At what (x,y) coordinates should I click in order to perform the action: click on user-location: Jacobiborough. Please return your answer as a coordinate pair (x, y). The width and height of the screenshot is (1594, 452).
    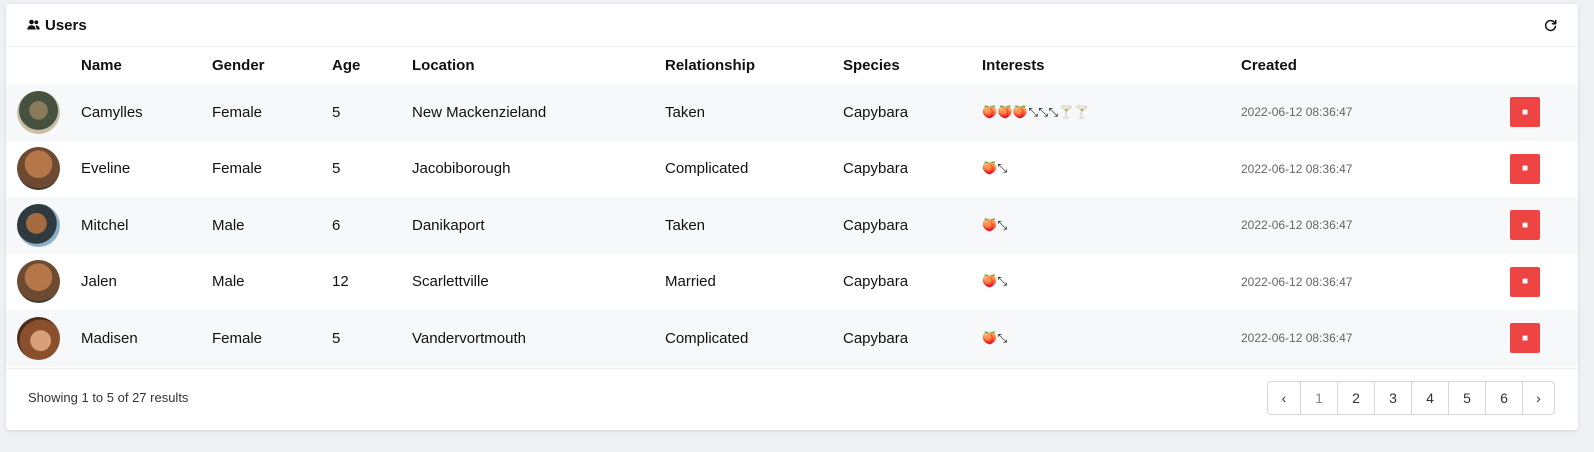
    Looking at the image, I should click on (461, 169).